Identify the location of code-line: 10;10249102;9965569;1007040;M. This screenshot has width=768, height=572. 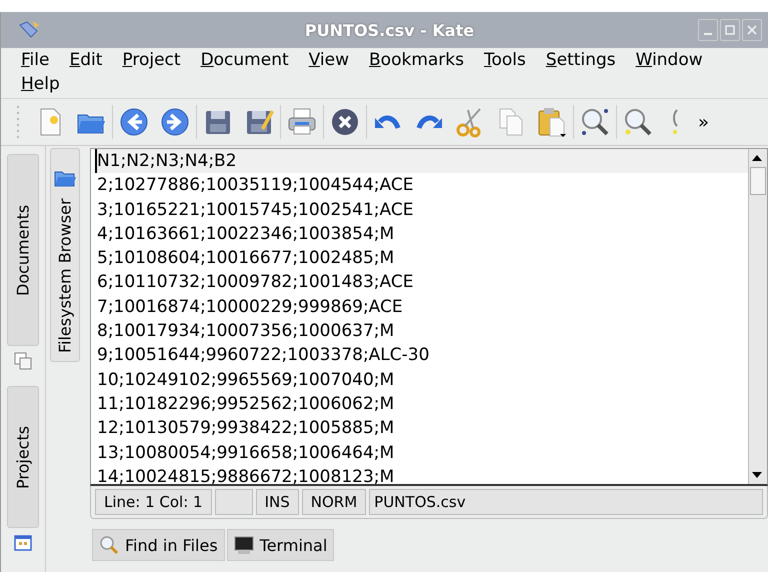
(246, 380).